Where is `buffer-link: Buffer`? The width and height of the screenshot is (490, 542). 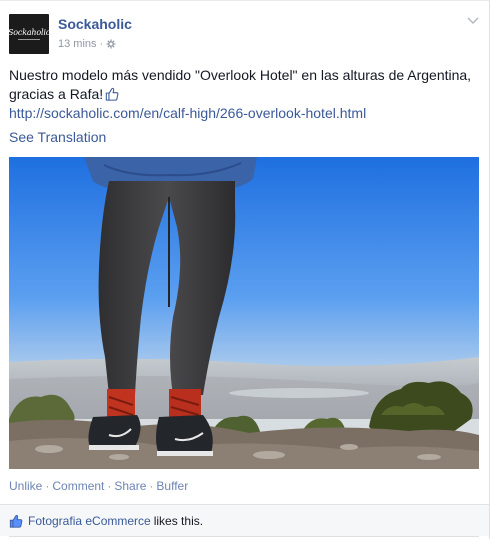 buffer-link: Buffer is located at coordinates (172, 486).